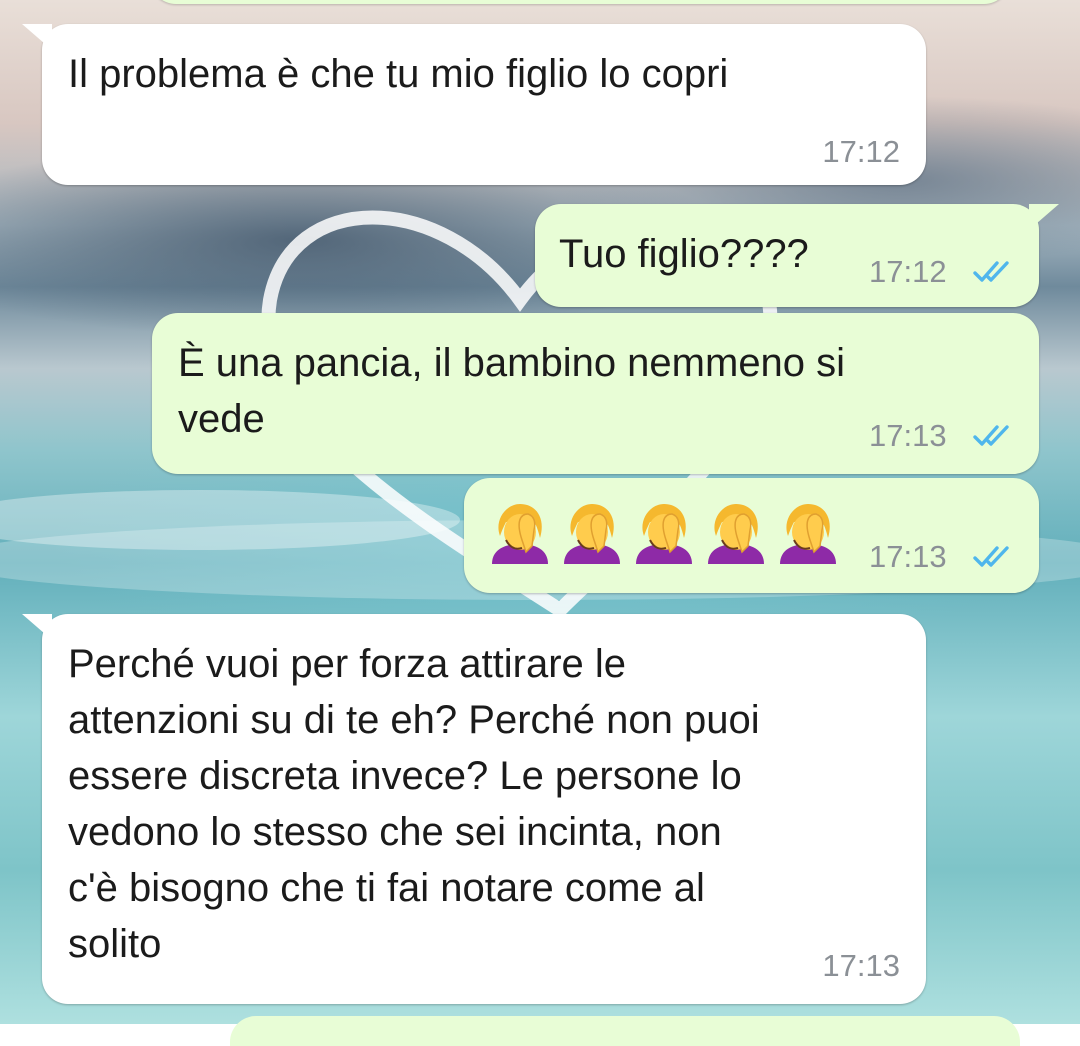 This screenshot has height=1046, width=1080. What do you see at coordinates (414, 720) in the screenshot?
I see `message-text-line: attenzioni su di te eh? Perché non puoi` at bounding box center [414, 720].